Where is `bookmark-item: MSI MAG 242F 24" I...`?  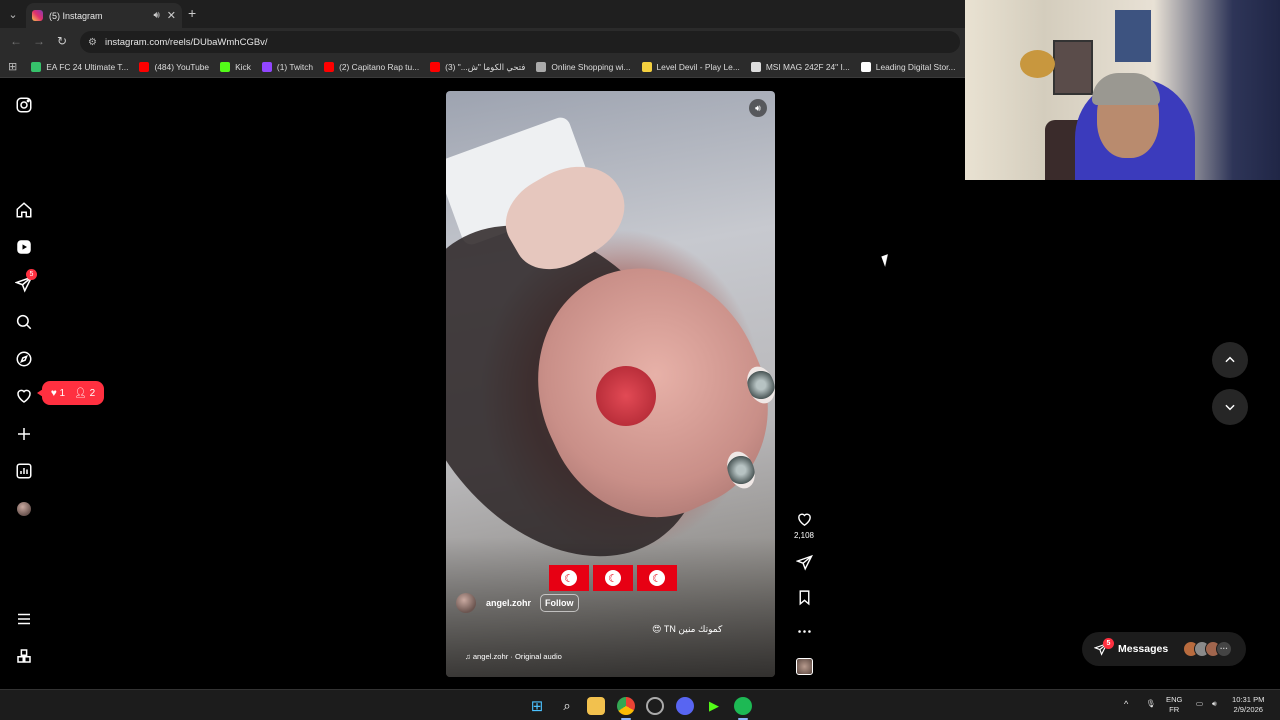 bookmark-item: MSI MAG 242F 24" I... is located at coordinates (800, 66).